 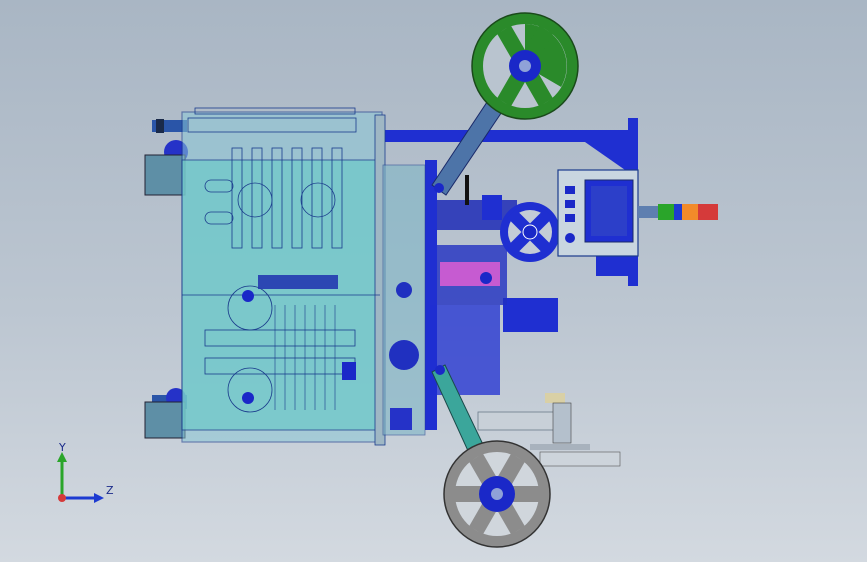 I want to click on rotary-feeder, so click(x=530, y=232).